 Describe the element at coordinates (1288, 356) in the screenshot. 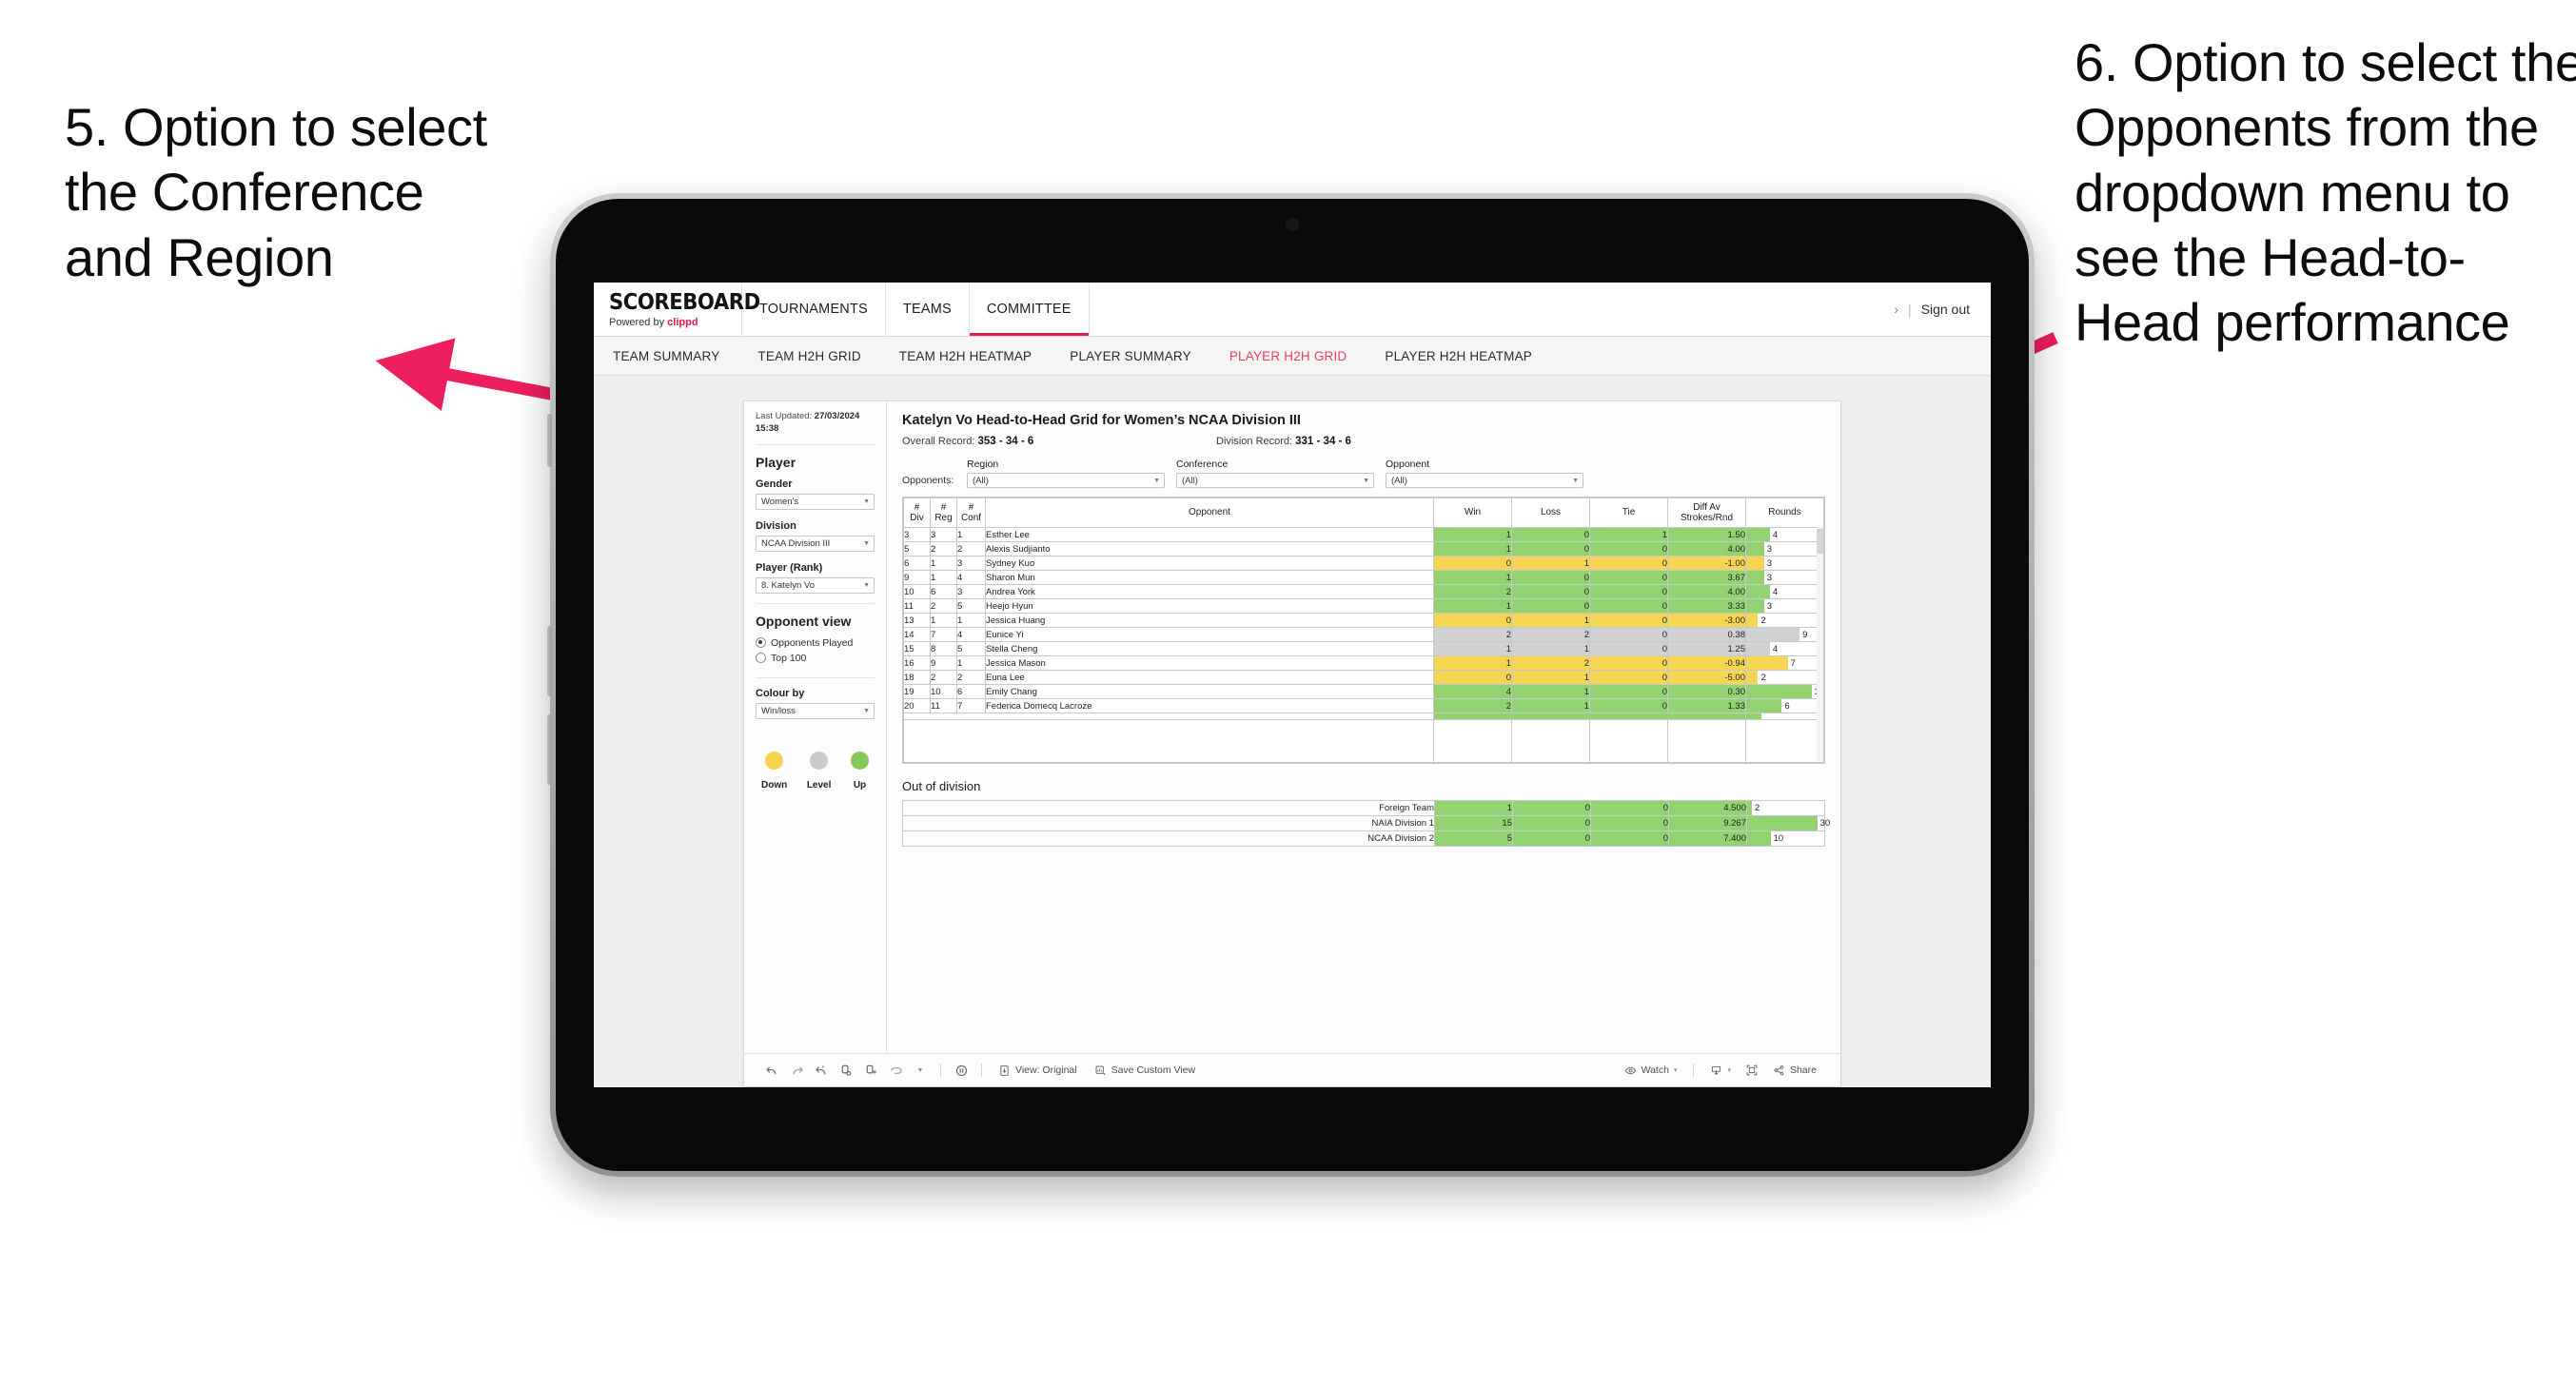

I see `tab-player-h2h-grid: PLAYER H2H GRID` at that location.